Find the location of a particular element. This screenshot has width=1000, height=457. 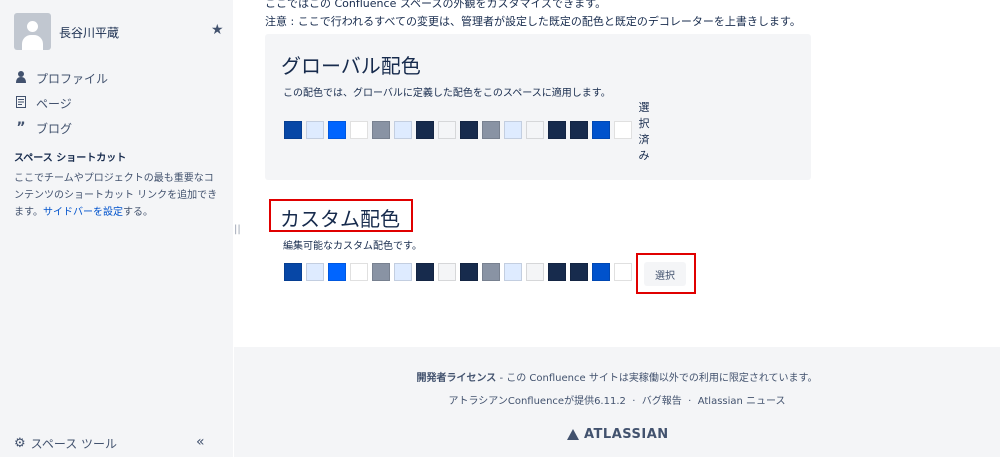

avatar is located at coordinates (32, 31).